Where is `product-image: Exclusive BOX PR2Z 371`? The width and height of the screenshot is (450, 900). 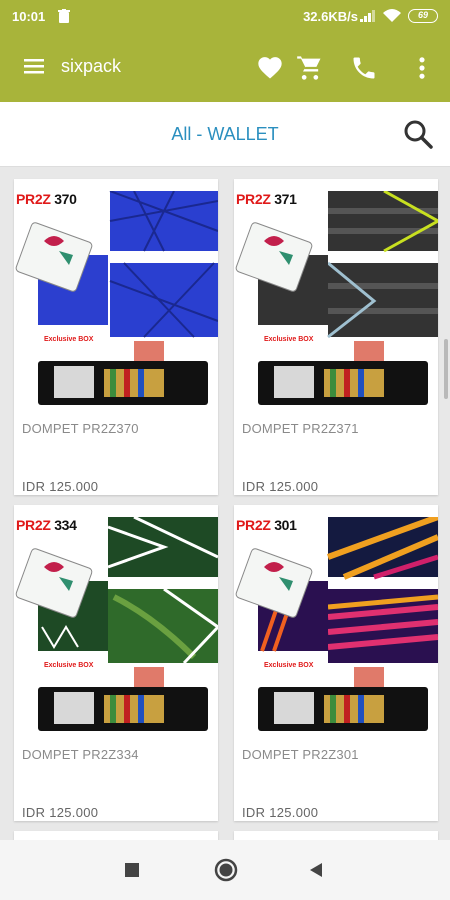 product-image: Exclusive BOX PR2Z 371 is located at coordinates (336, 300).